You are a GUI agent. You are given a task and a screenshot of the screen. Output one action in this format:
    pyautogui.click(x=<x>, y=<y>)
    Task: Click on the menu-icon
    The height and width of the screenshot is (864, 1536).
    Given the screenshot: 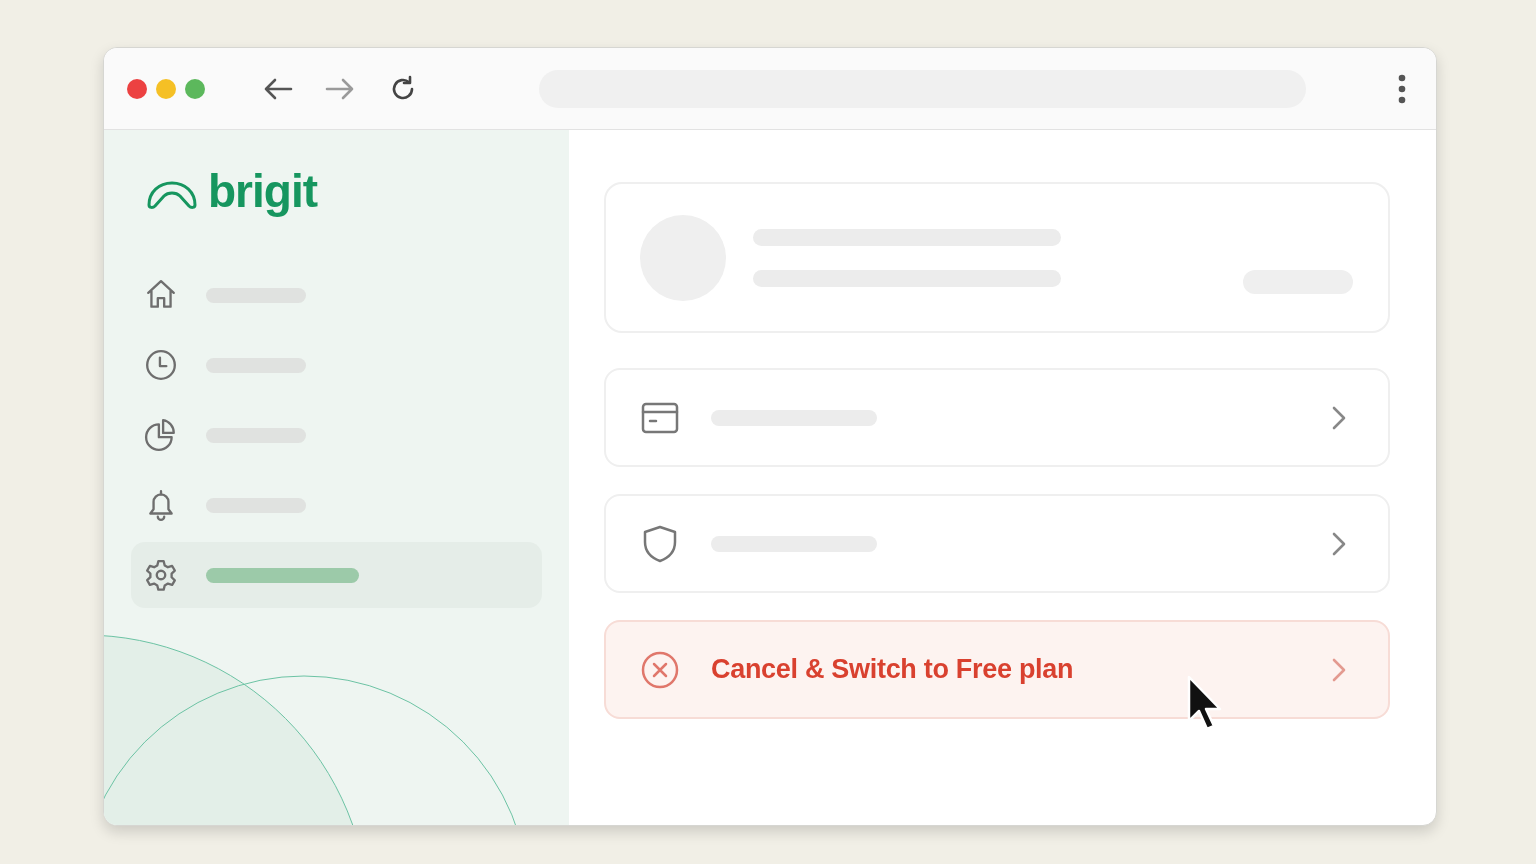 What is the action you would take?
    pyautogui.click(x=1402, y=88)
    